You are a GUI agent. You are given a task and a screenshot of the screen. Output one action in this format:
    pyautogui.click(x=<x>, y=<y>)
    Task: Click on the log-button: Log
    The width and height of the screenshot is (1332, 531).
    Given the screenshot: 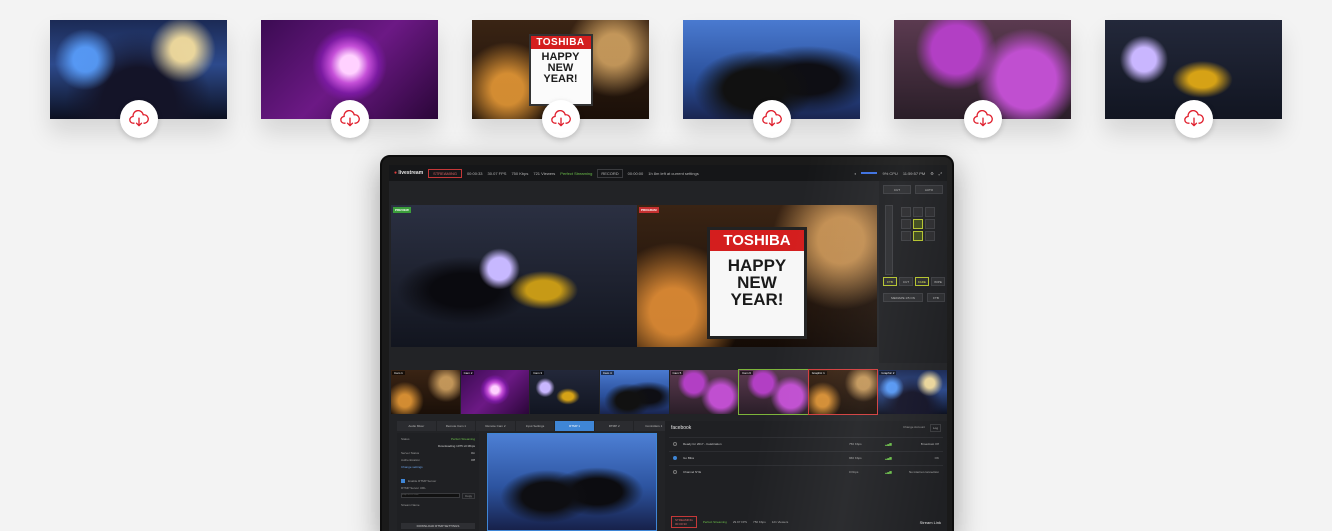 What is the action you would take?
    pyautogui.click(x=935, y=428)
    